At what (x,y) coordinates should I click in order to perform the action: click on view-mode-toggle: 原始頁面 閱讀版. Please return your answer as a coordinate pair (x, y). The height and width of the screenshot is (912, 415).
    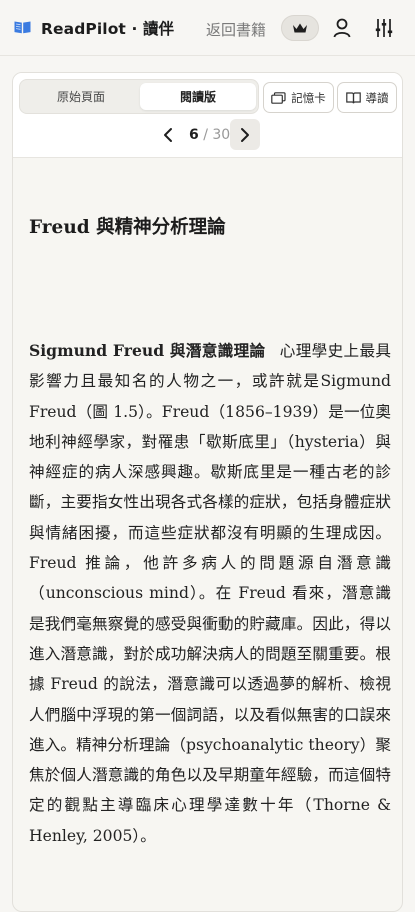
    Looking at the image, I should click on (139, 96).